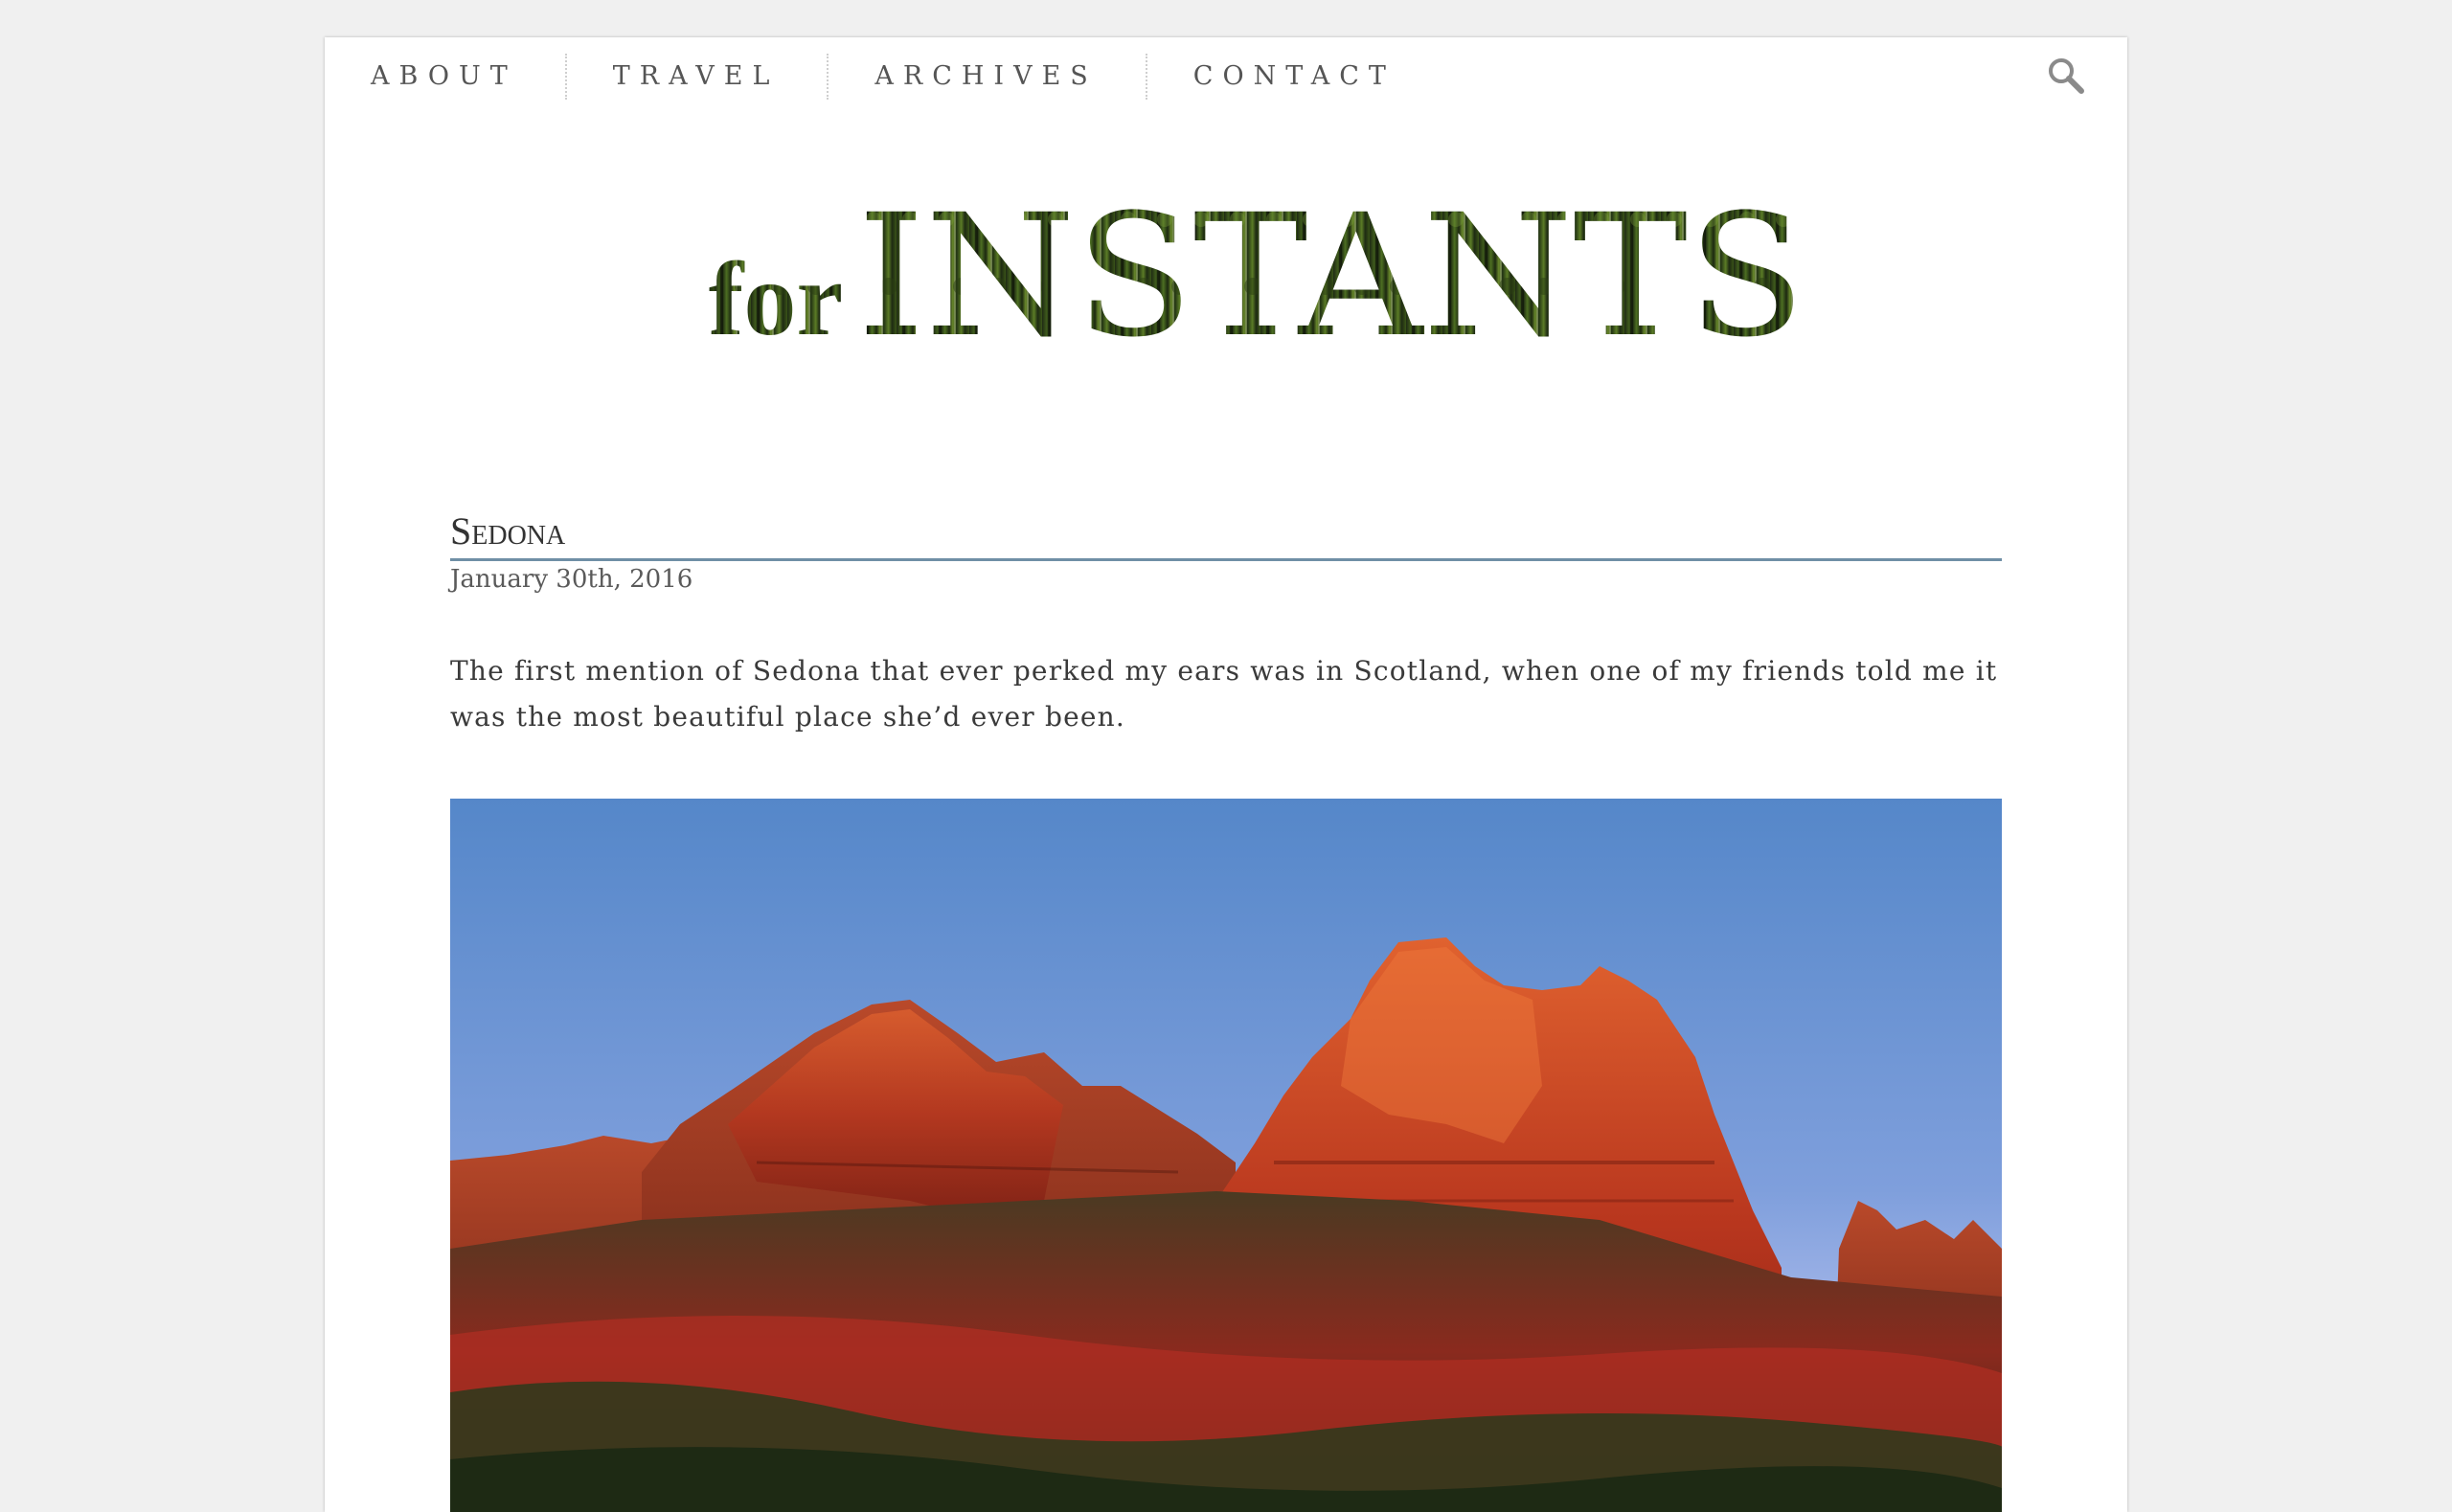 The height and width of the screenshot is (1512, 2452). I want to click on site-logo: for INSTANTS, so click(1226, 272).